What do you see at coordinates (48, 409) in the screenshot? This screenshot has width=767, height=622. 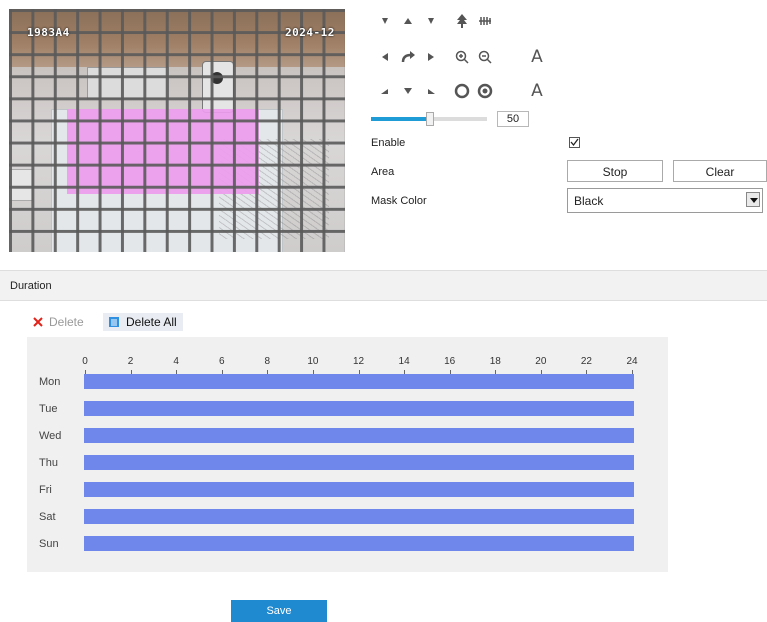 I see `day-label: Tue` at bounding box center [48, 409].